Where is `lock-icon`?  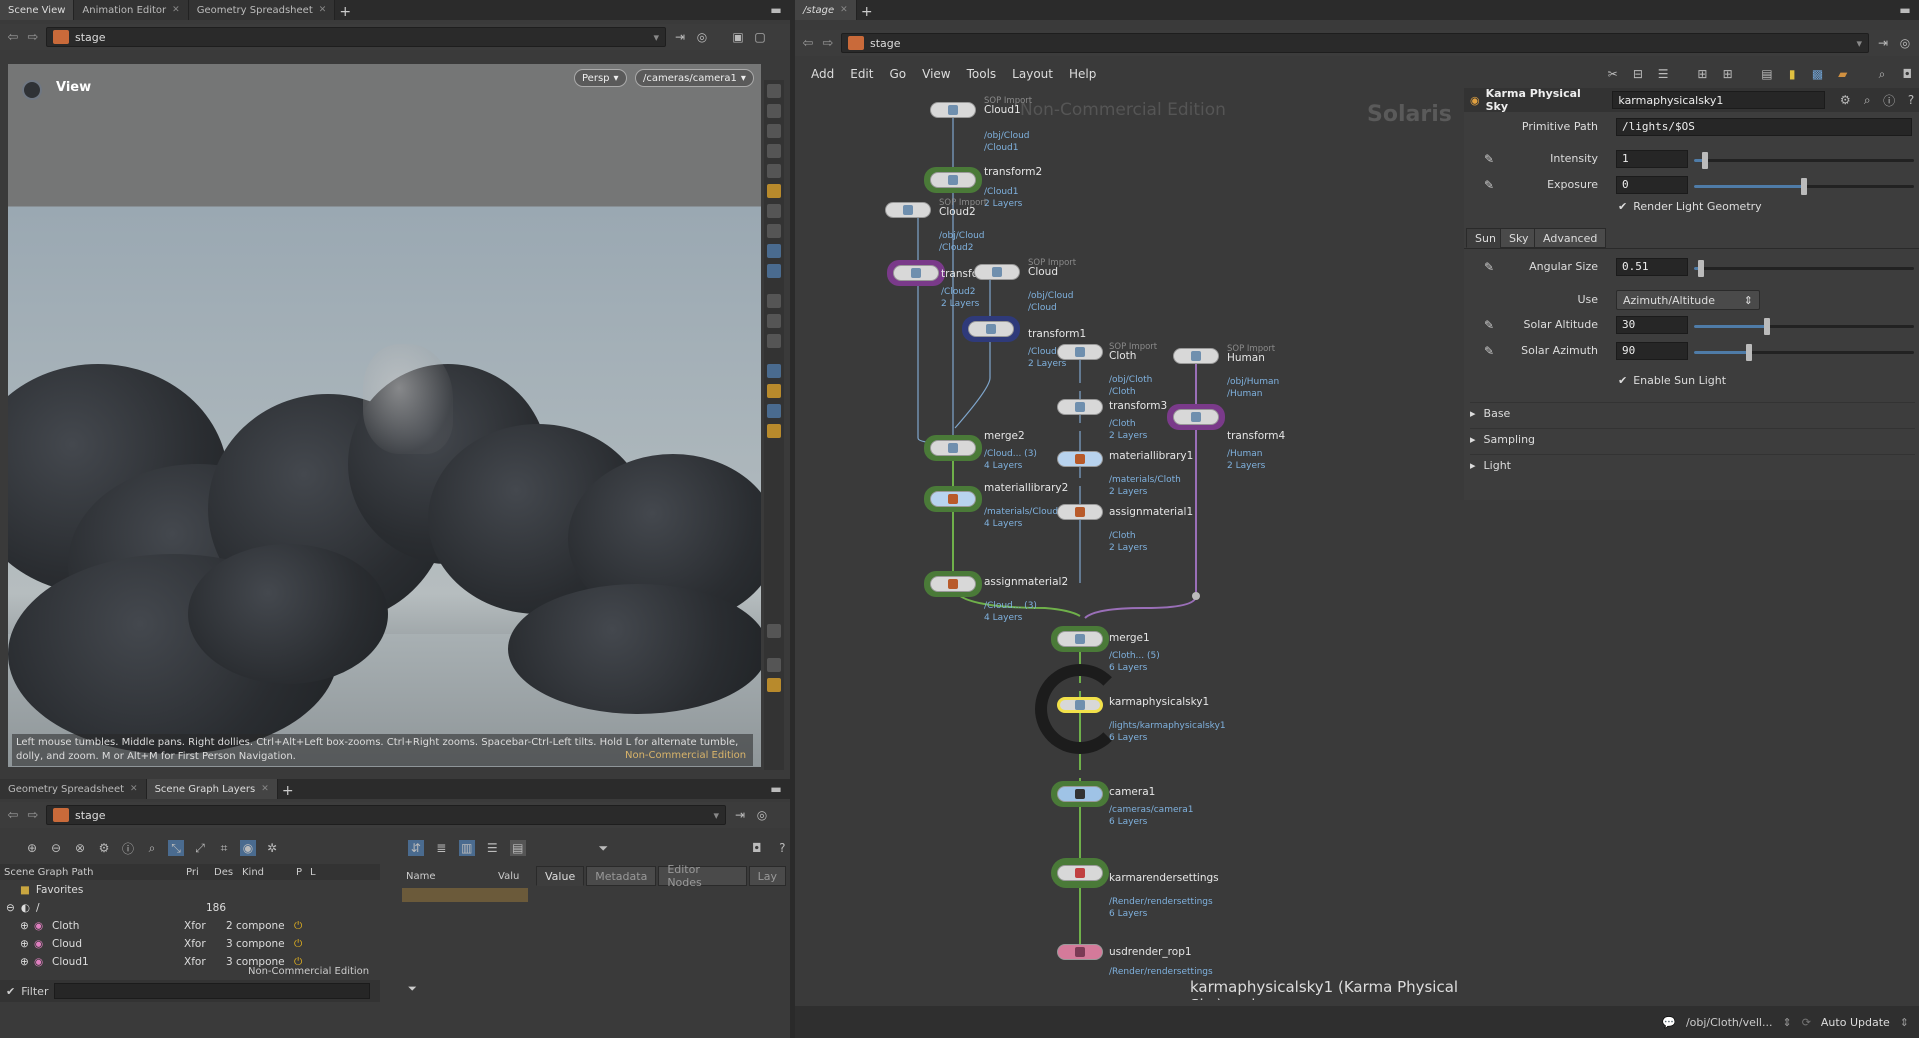
lock-icon is located at coordinates (774, 131).